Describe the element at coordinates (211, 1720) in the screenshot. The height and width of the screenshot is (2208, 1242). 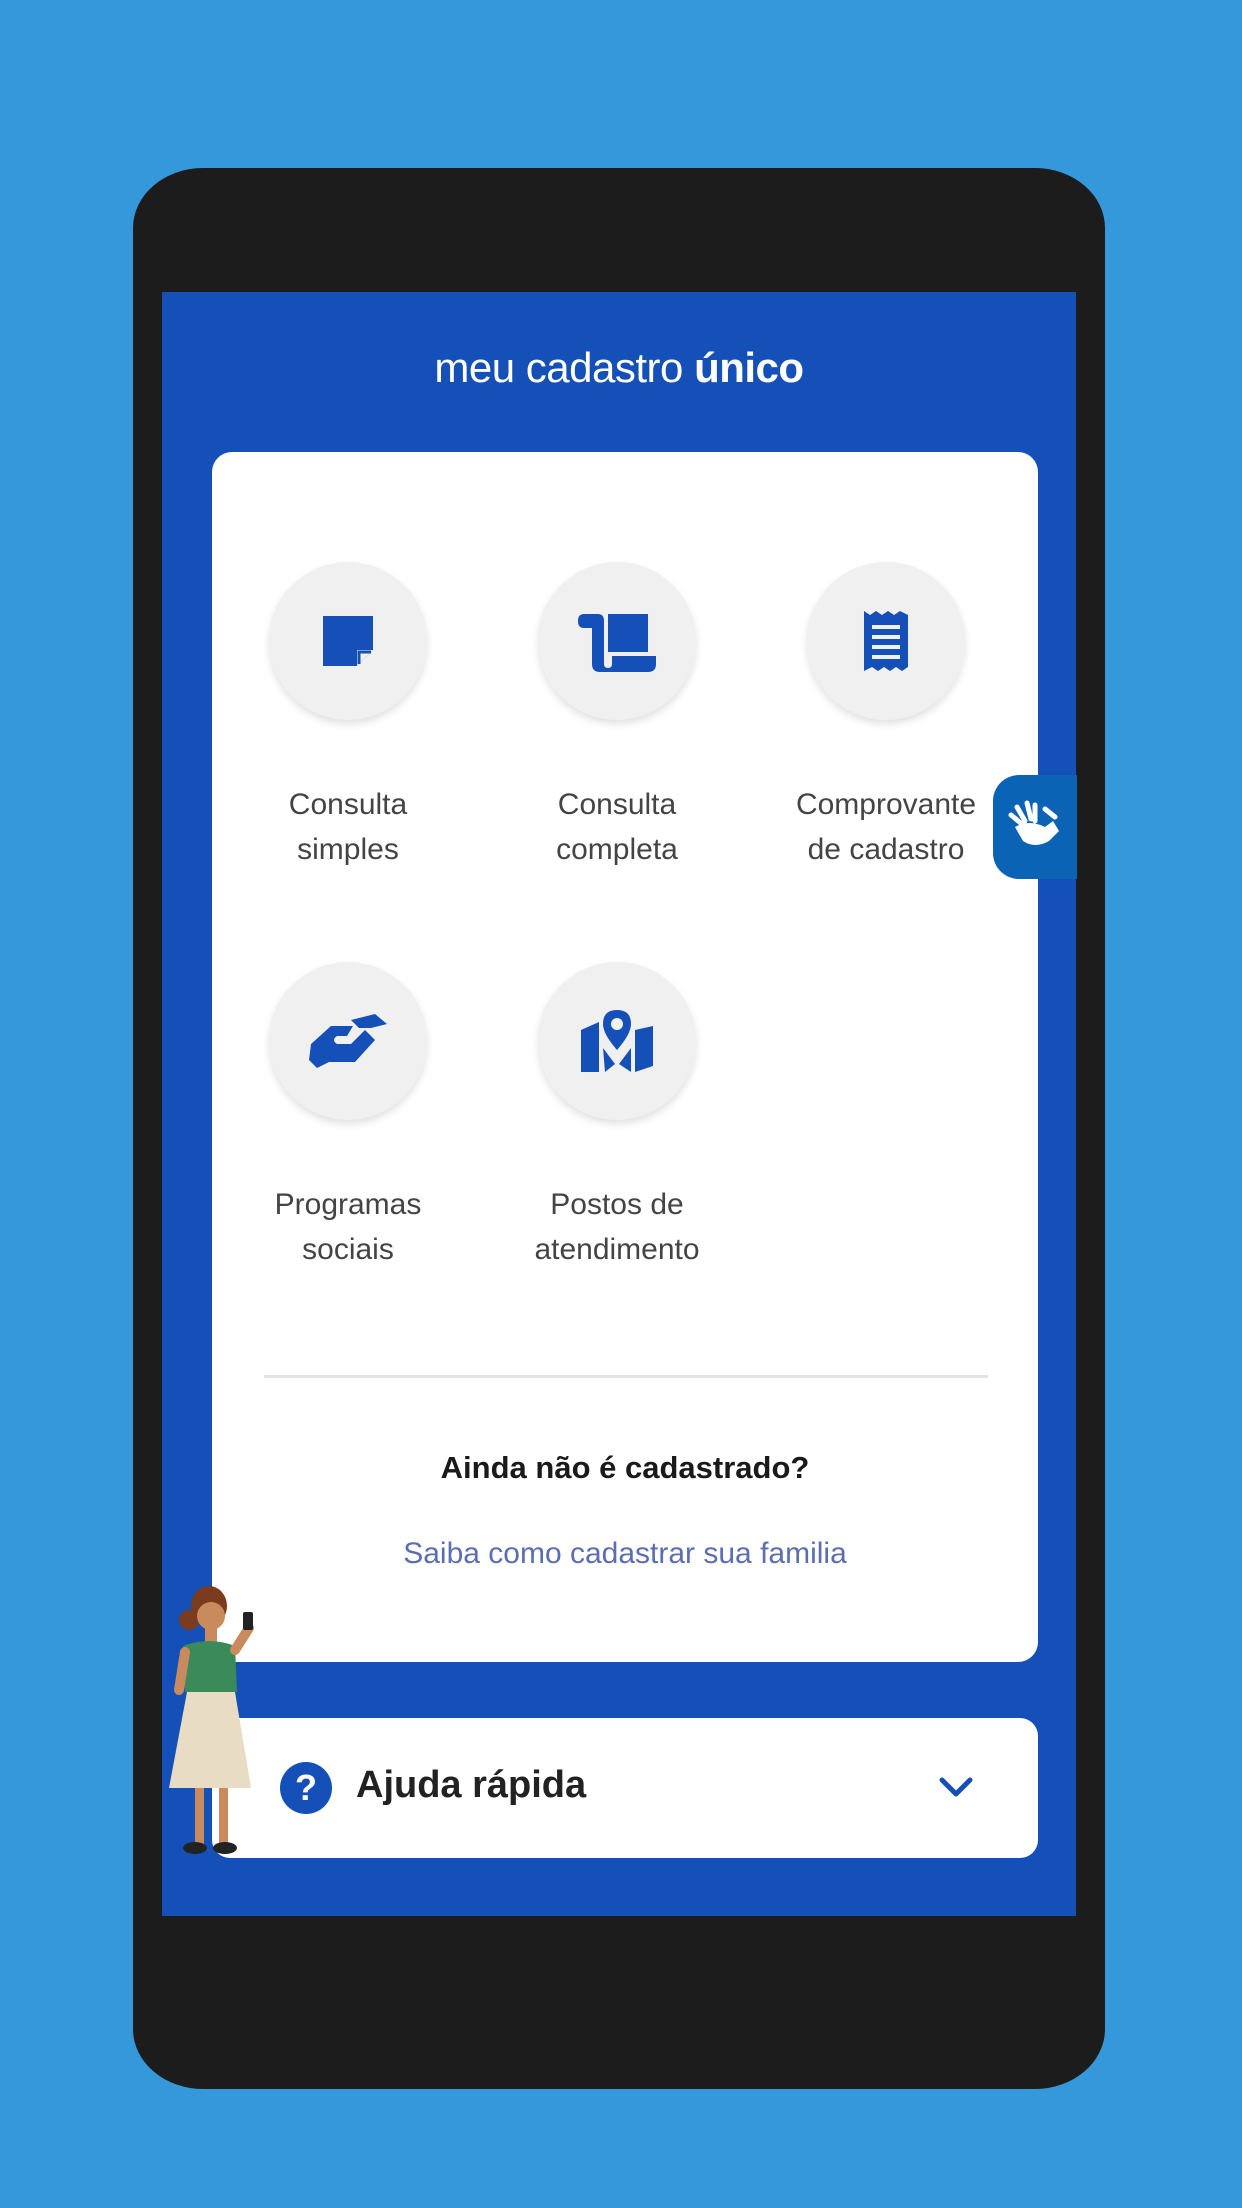
I see `woman-illustration` at that location.